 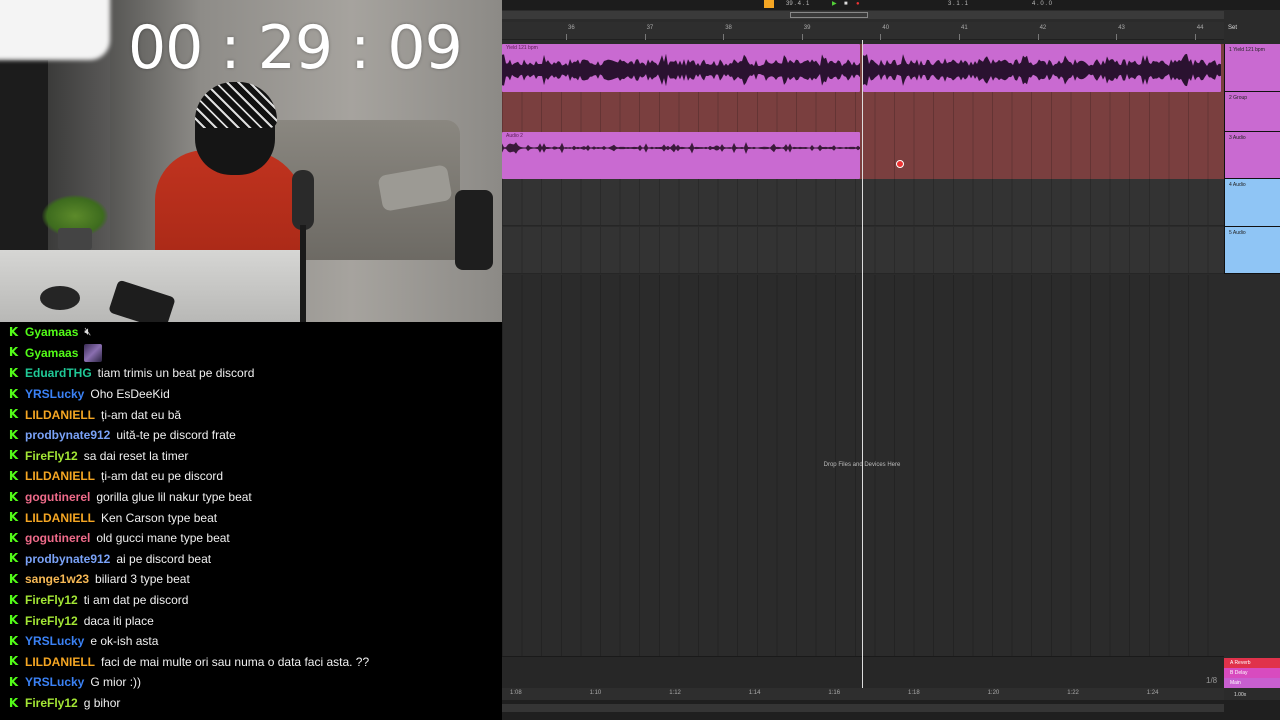 I want to click on horizontal-scrollbar, so click(x=863, y=708).